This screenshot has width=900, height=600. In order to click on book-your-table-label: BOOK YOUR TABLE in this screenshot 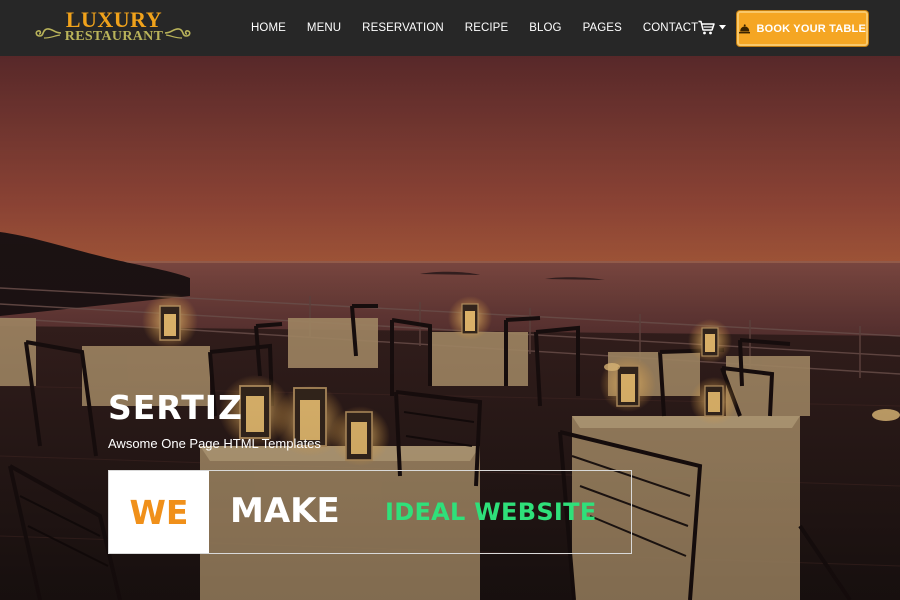, I will do `click(811, 28)`.